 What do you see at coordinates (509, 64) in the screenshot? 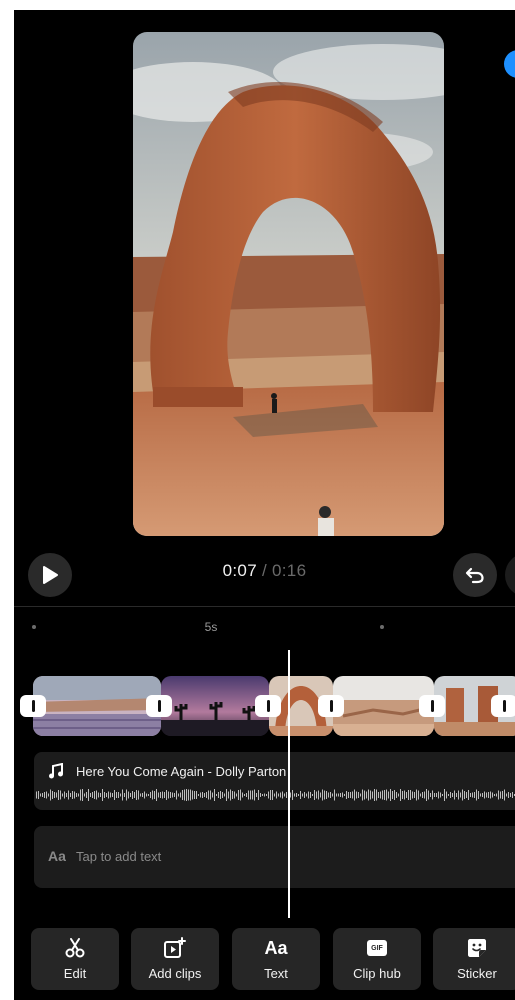
I see `blue-dot-button` at bounding box center [509, 64].